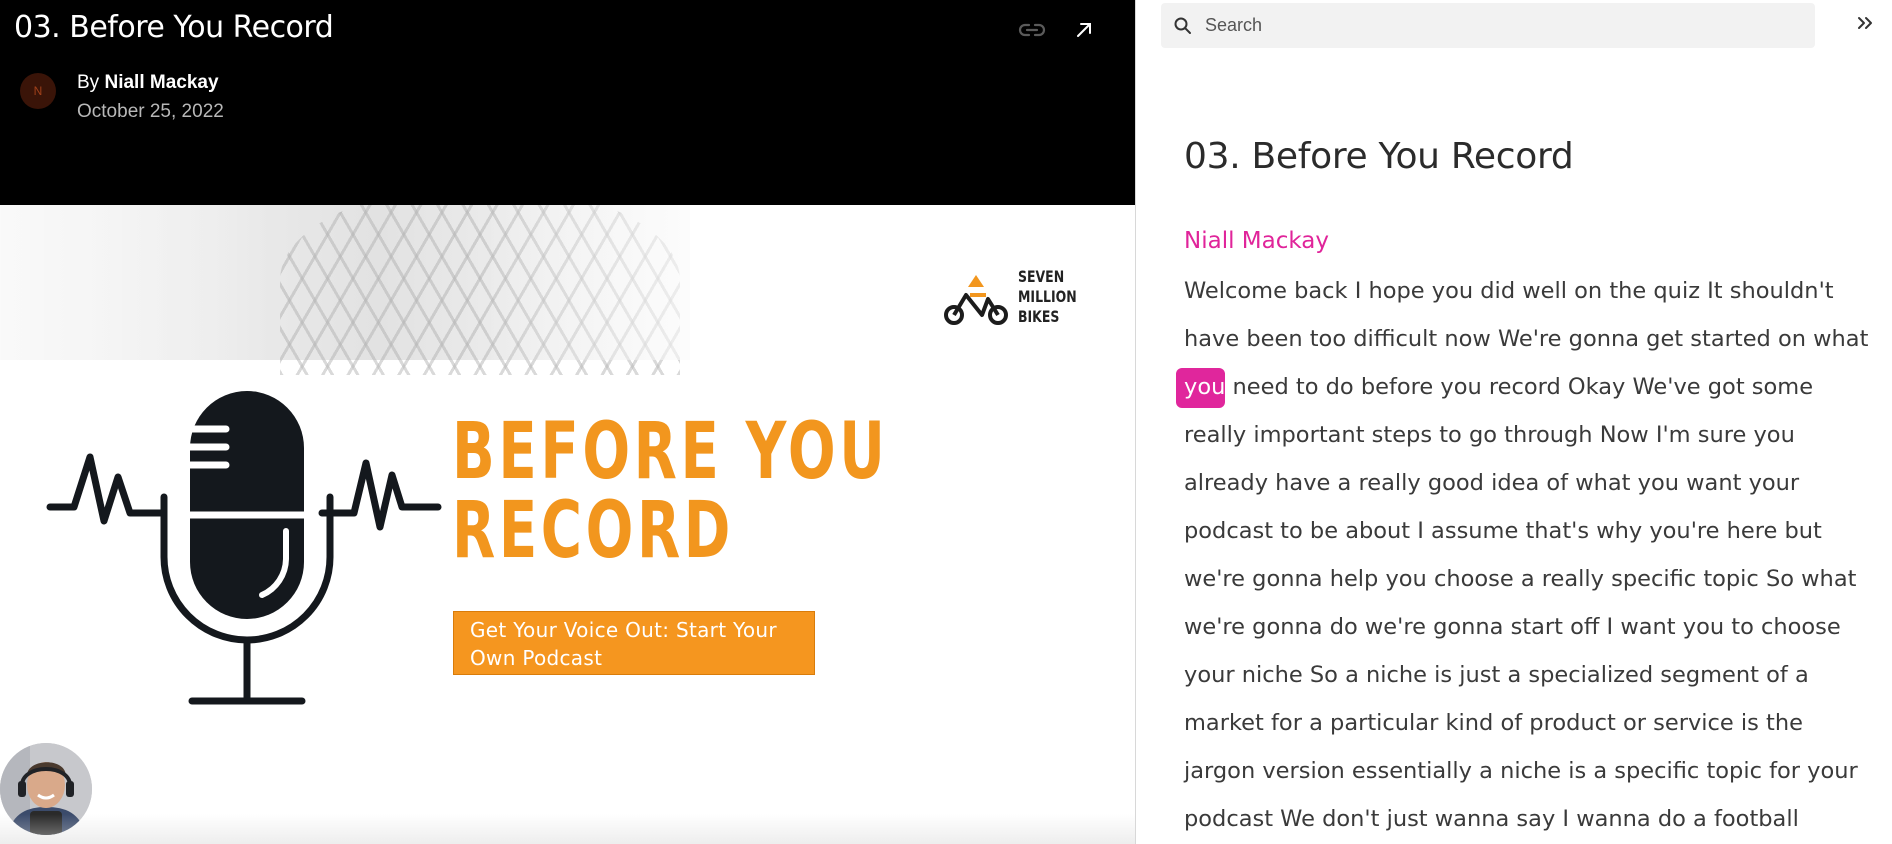  What do you see at coordinates (161, 82) in the screenshot?
I see `author-name: Niall Mackay` at bounding box center [161, 82].